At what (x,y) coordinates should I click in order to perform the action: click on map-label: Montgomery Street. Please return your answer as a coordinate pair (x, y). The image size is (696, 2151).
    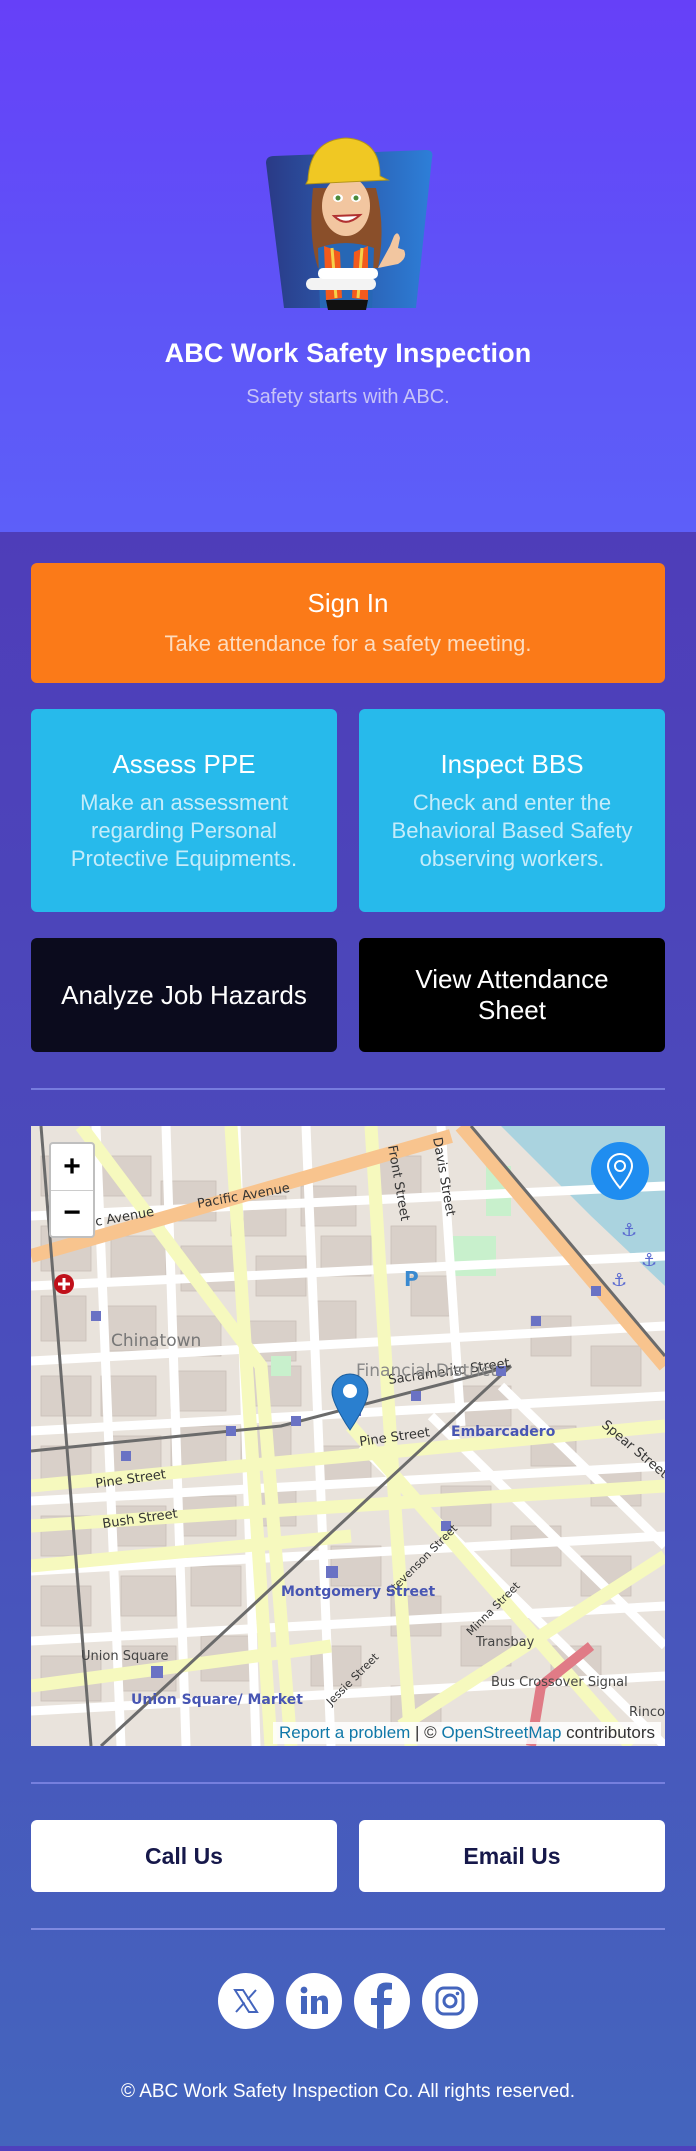
    Looking at the image, I should click on (358, 1592).